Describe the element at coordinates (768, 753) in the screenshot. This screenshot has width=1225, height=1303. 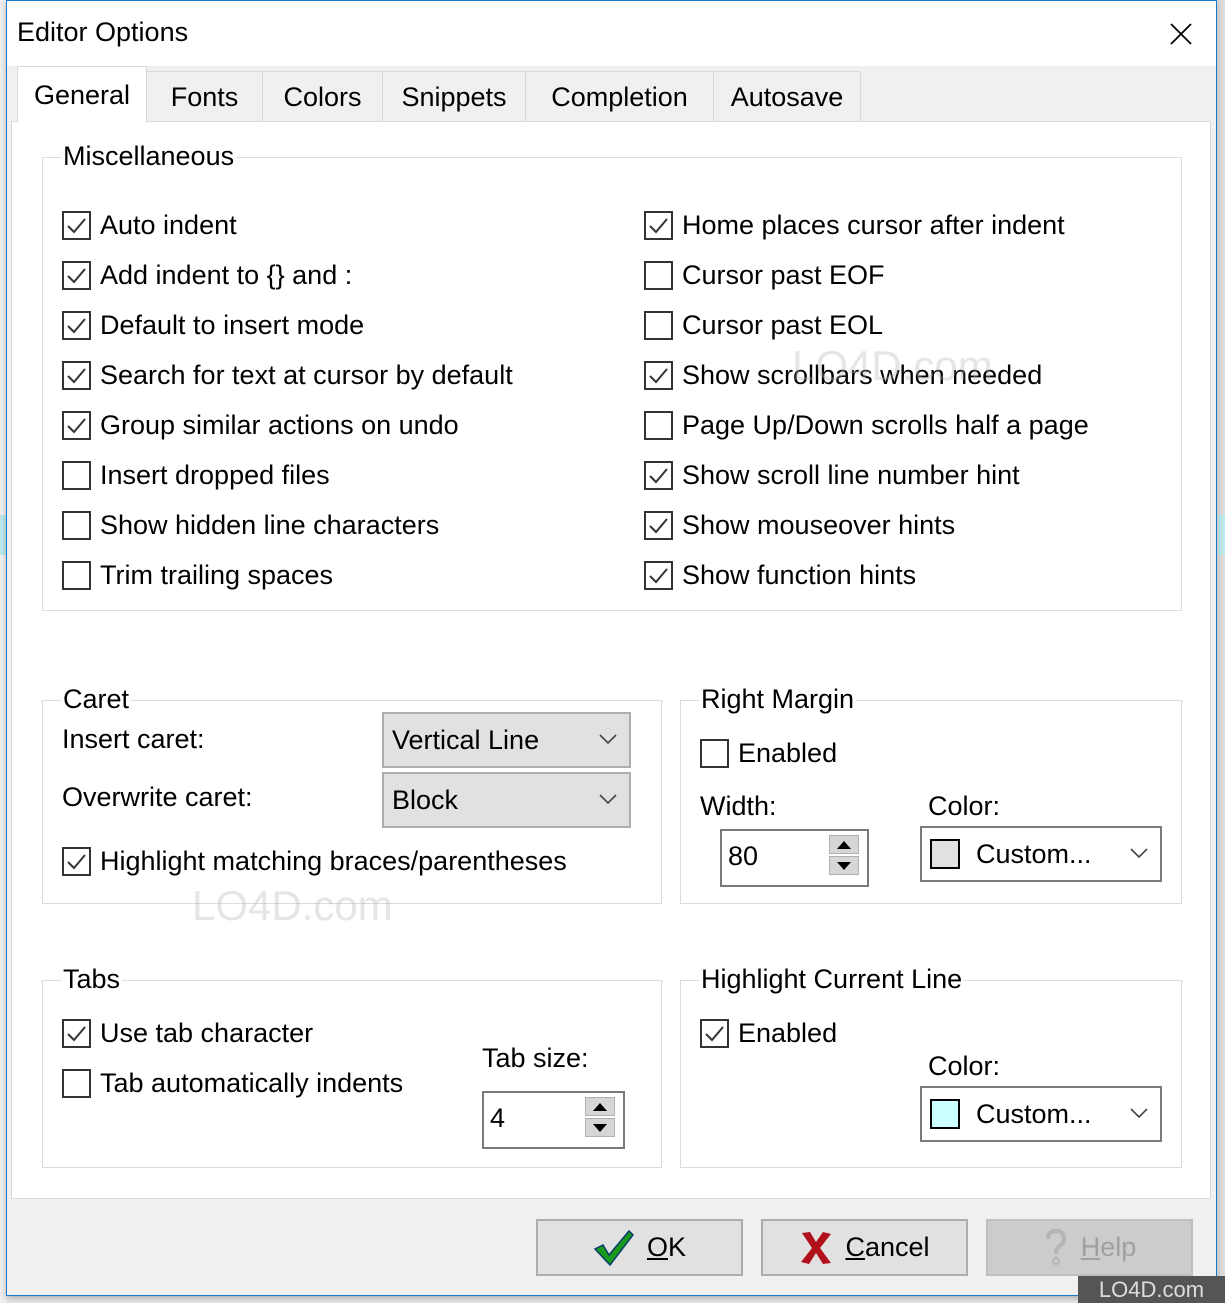
I see `right-margin-enabled-checkbox: Enabled` at that location.